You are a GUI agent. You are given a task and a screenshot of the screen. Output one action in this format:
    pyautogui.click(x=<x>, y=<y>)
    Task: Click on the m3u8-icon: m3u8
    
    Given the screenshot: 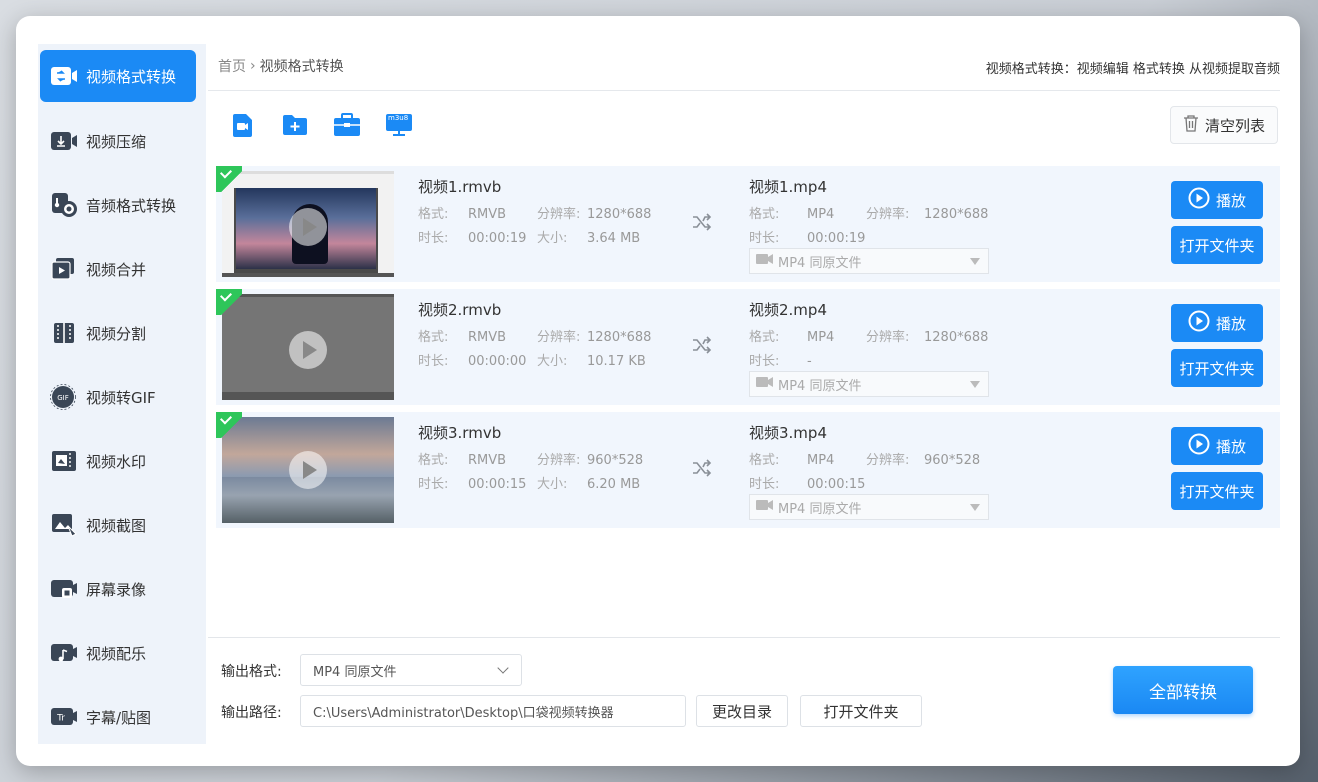 What is the action you would take?
    pyautogui.click(x=399, y=127)
    